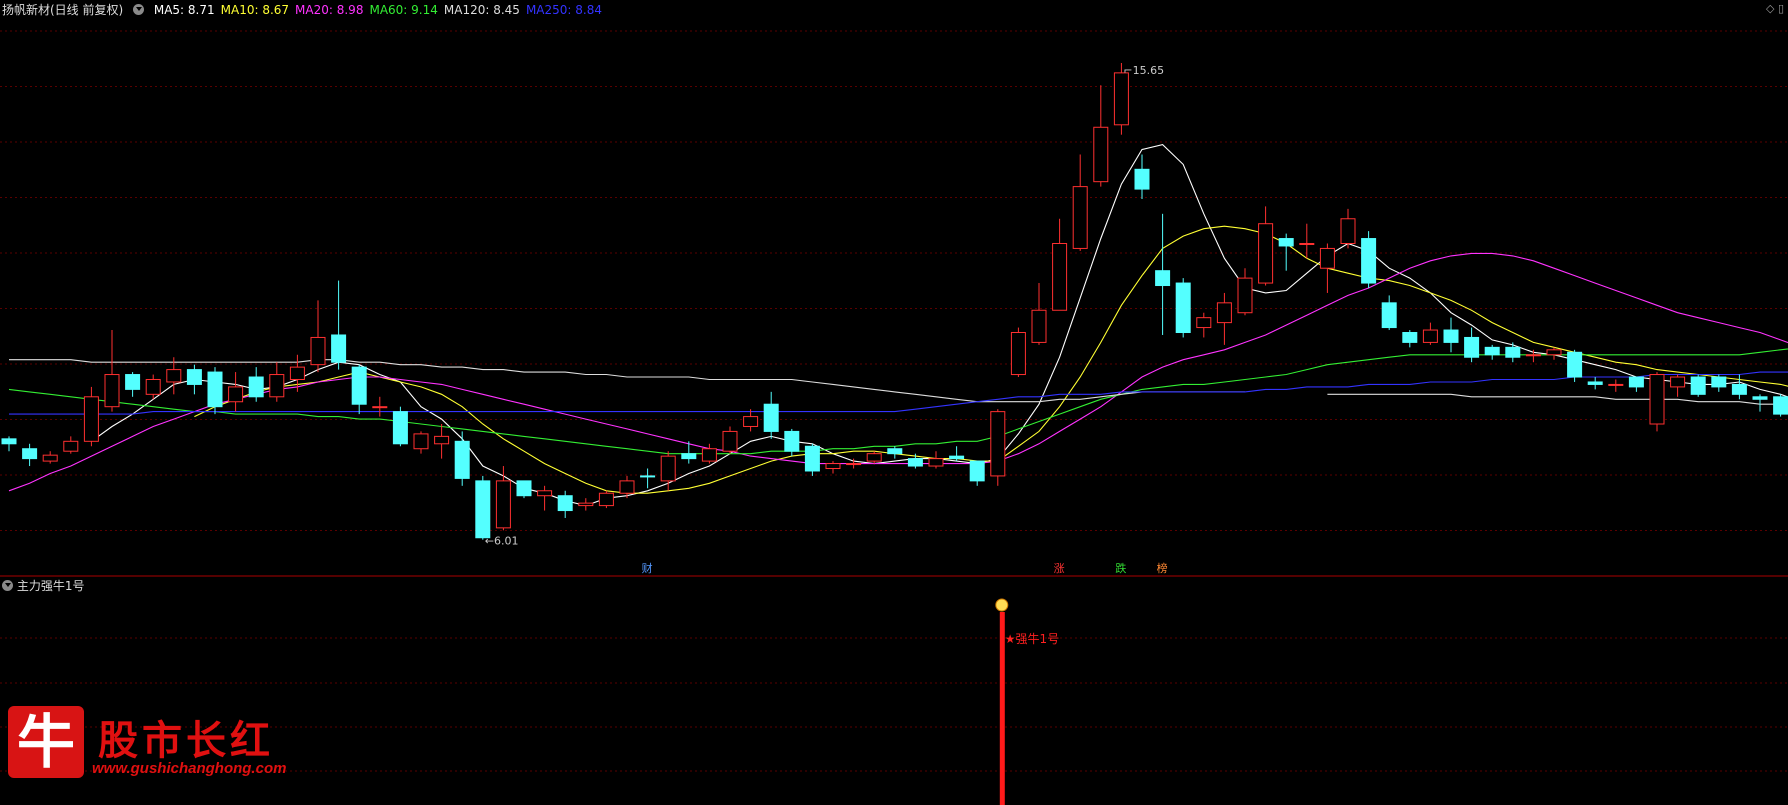  What do you see at coordinates (647, 568) in the screenshot?
I see `event-marker: 财` at bounding box center [647, 568].